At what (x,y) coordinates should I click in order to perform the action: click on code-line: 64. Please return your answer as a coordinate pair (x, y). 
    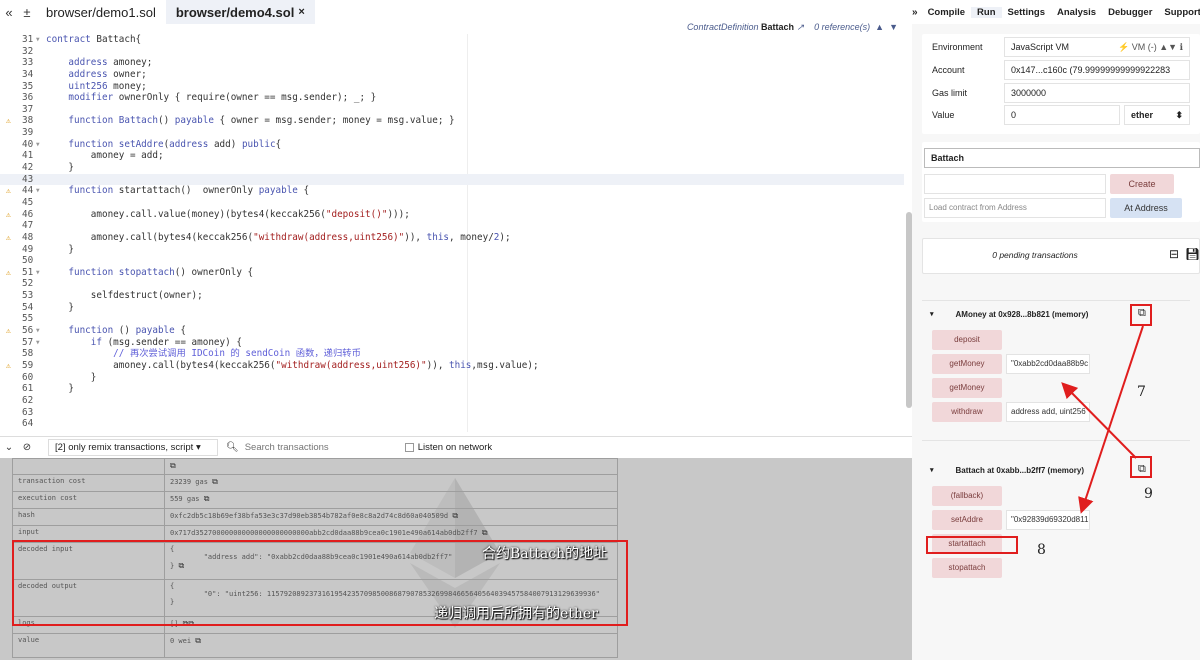
    Looking at the image, I should click on (452, 424).